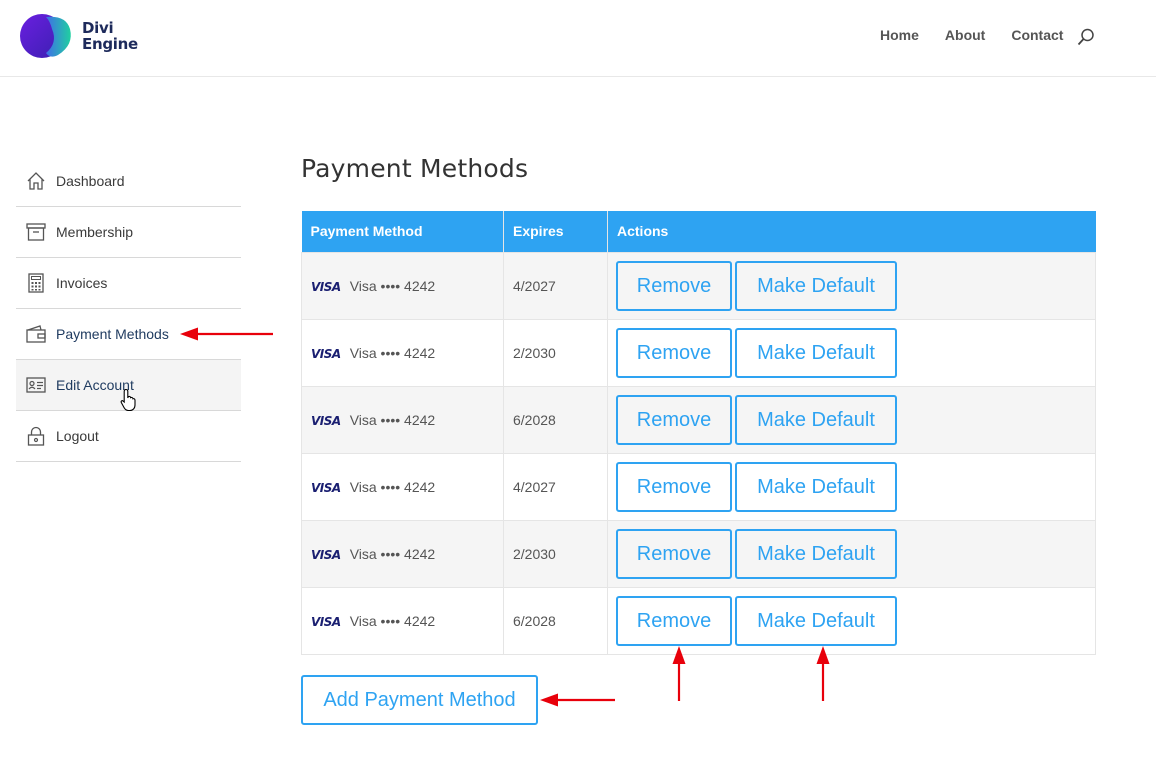 This screenshot has height=760, width=1156. I want to click on site-header: Divi Engine Home About Contact, so click(578, 38).